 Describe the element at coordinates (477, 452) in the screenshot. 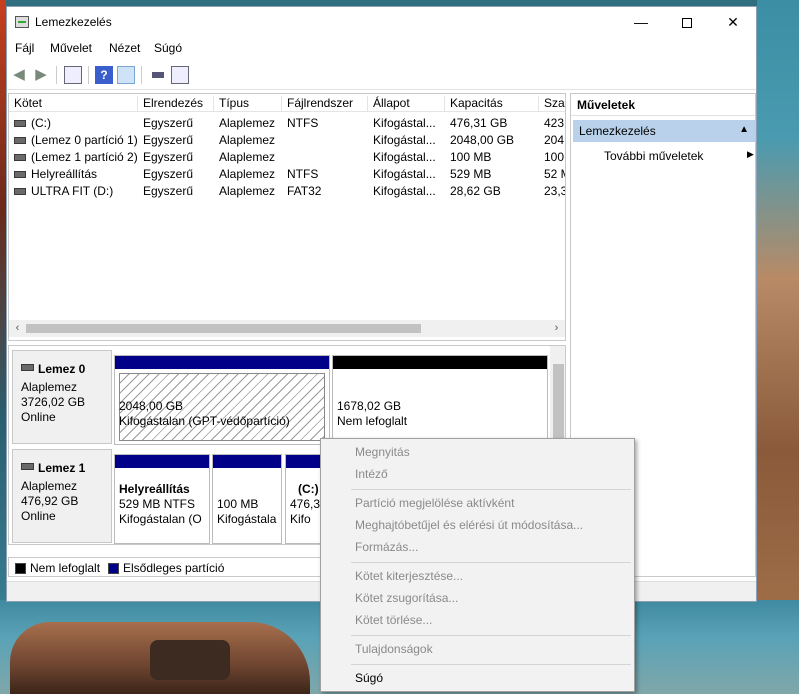

I see `ctx-open: Megnyitás` at that location.